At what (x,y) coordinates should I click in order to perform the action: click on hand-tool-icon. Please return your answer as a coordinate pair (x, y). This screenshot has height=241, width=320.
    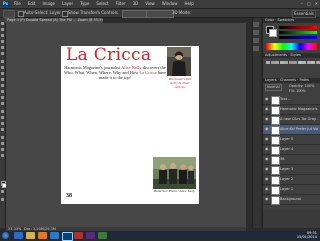
    Looking at the image, I should click on (2, 149).